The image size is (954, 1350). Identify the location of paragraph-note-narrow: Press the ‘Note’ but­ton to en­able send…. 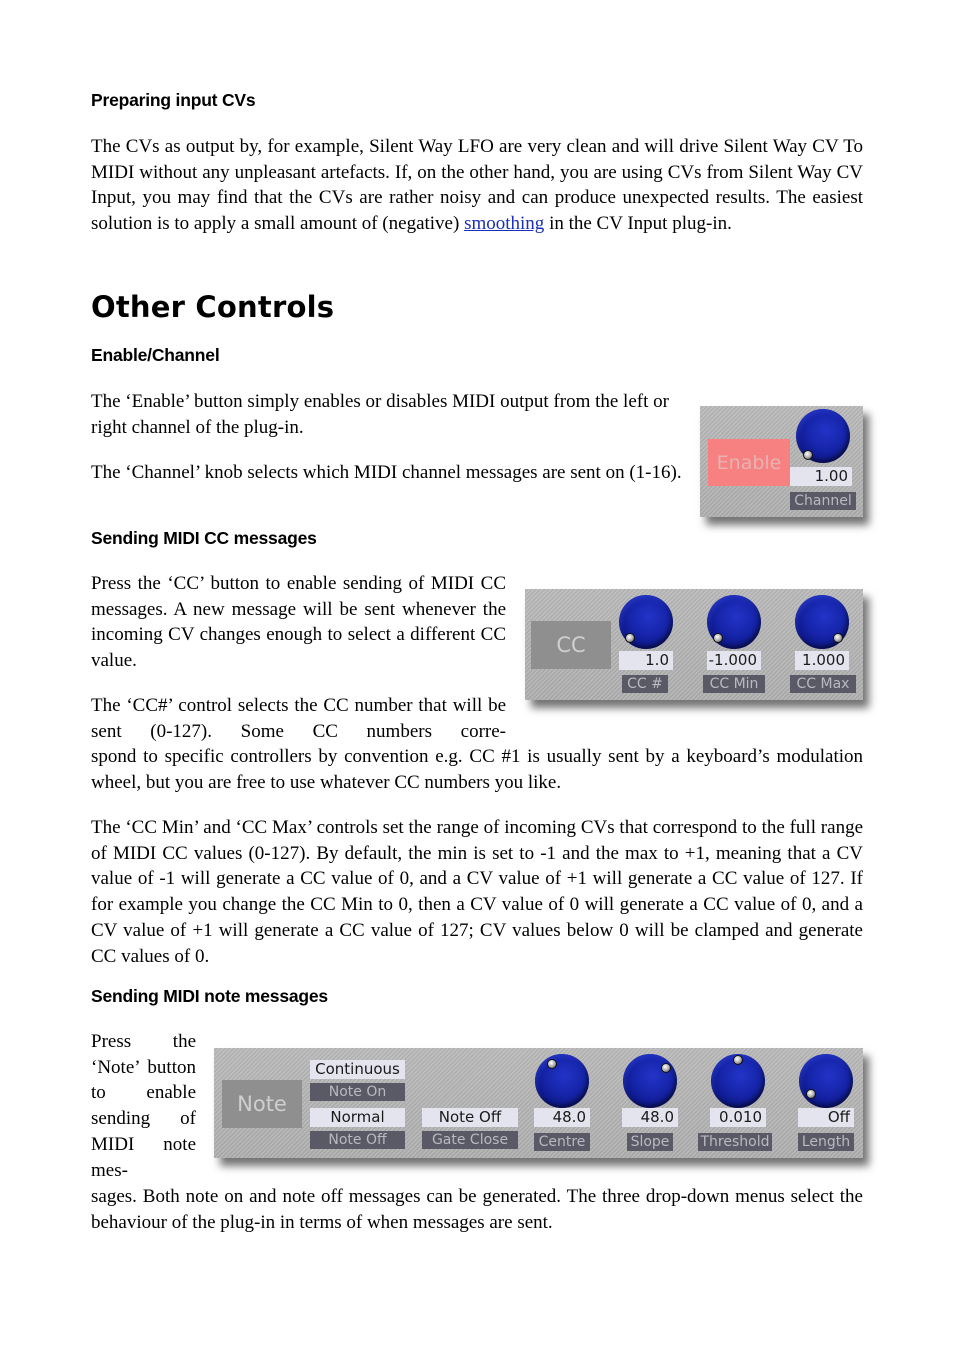
(143, 1106).